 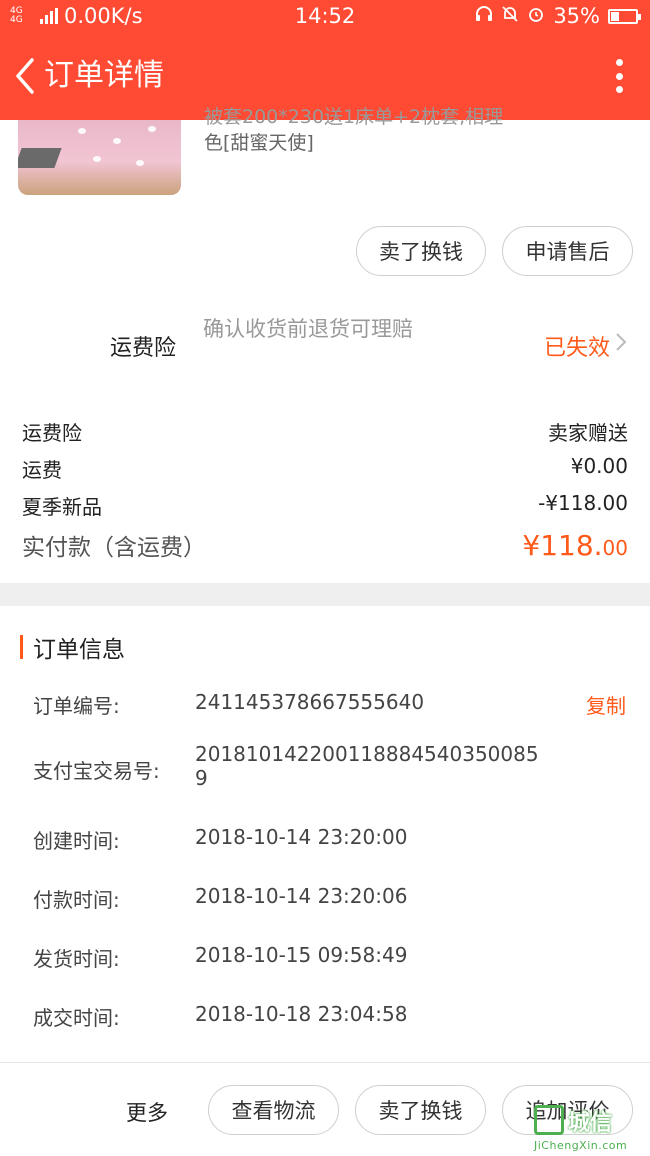 What do you see at coordinates (588, 433) in the screenshot?
I see `fee-value: 卖家赠送` at bounding box center [588, 433].